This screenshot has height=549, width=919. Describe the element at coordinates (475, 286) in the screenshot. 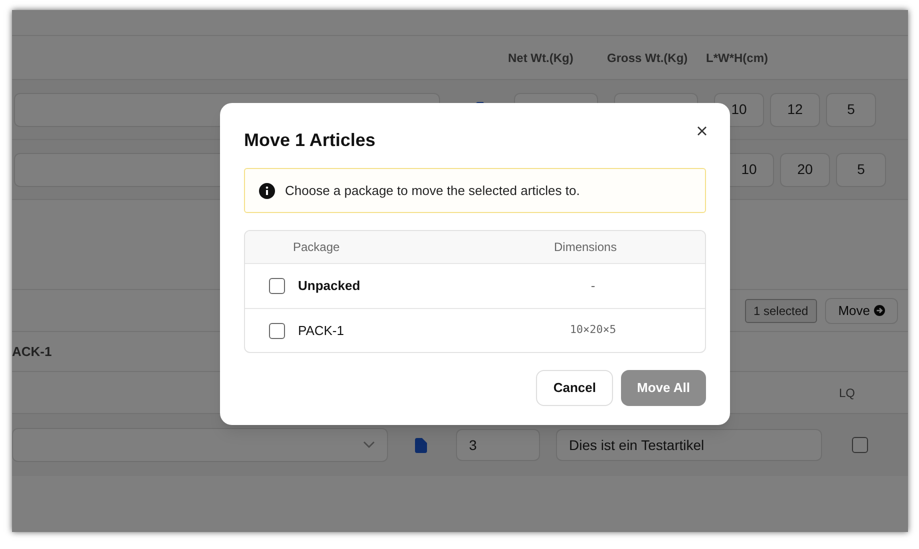

I see `package-row: Unpacked -` at that location.